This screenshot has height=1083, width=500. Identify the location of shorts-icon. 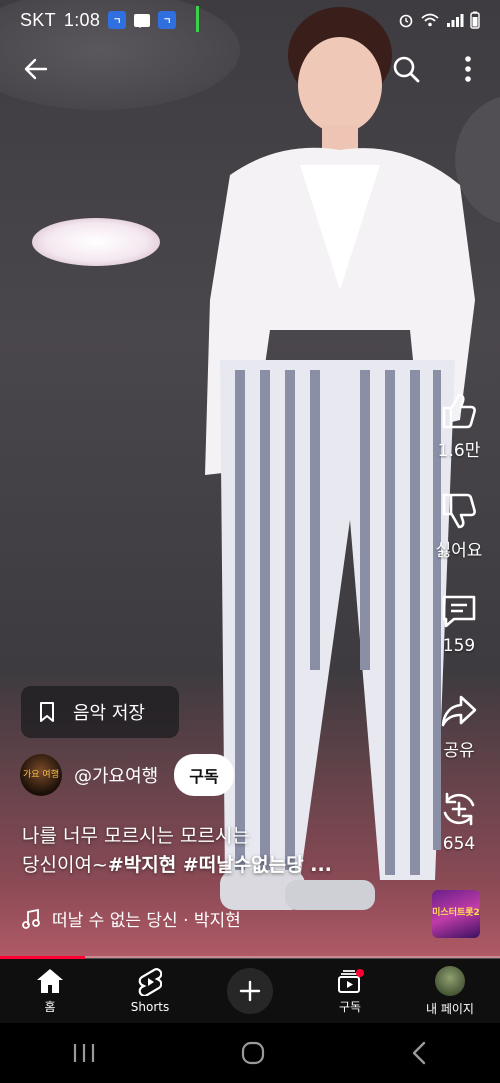
(150, 982).